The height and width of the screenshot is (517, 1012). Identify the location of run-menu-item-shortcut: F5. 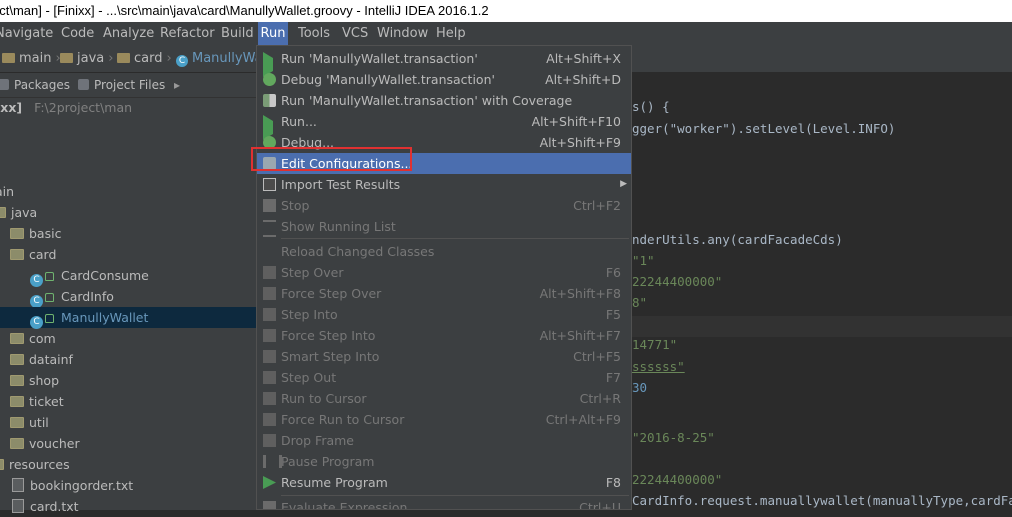
(613, 314).